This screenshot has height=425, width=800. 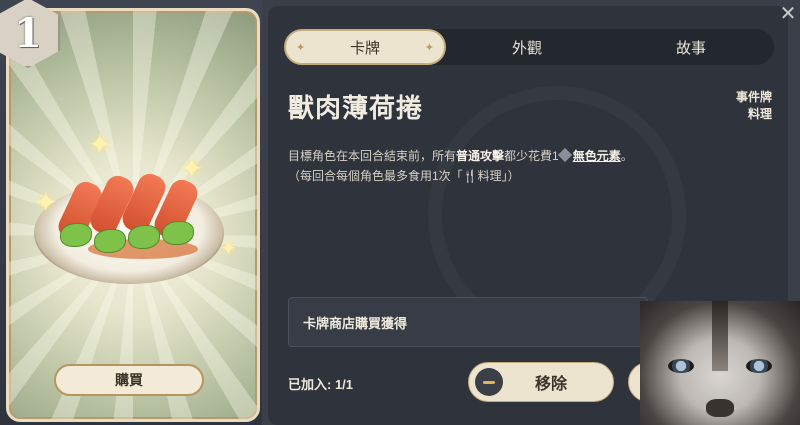 What do you see at coordinates (626, 156) in the screenshot?
I see `desc-text: 。` at bounding box center [626, 156].